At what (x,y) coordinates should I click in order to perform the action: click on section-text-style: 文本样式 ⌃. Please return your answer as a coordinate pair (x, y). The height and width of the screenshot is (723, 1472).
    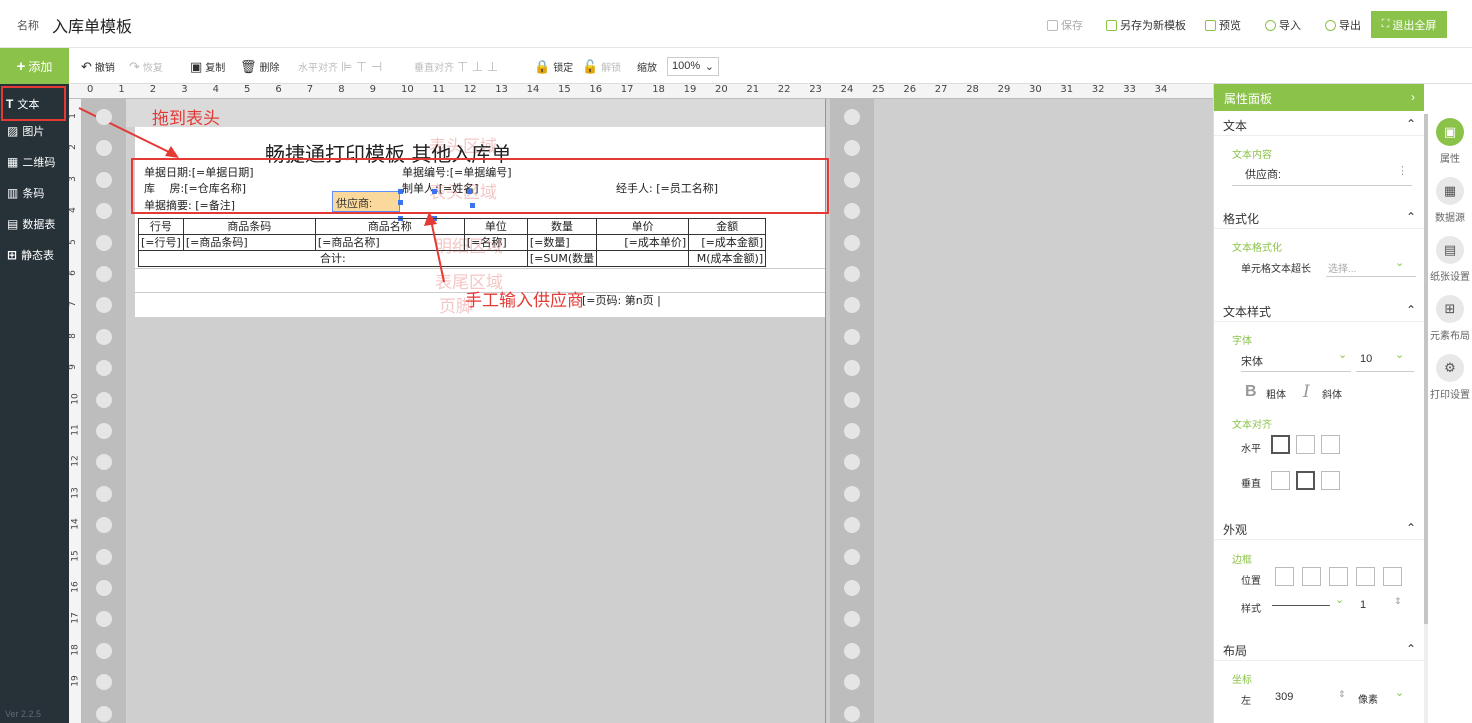
    Looking at the image, I should click on (1319, 310).